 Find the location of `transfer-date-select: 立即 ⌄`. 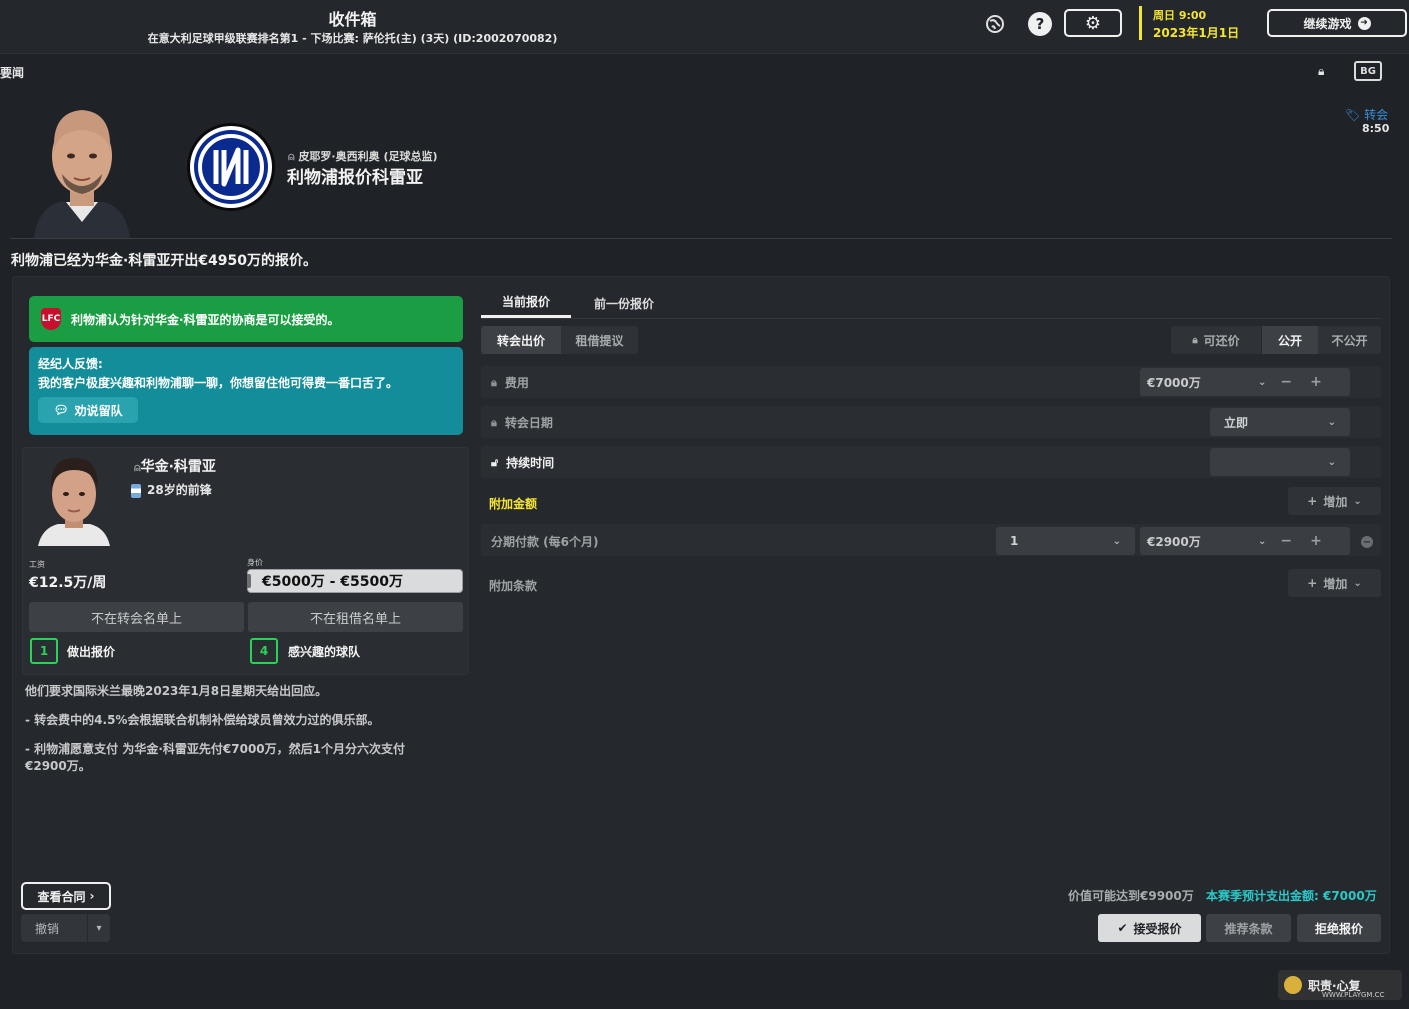

transfer-date-select: 立即 ⌄ is located at coordinates (1280, 422).